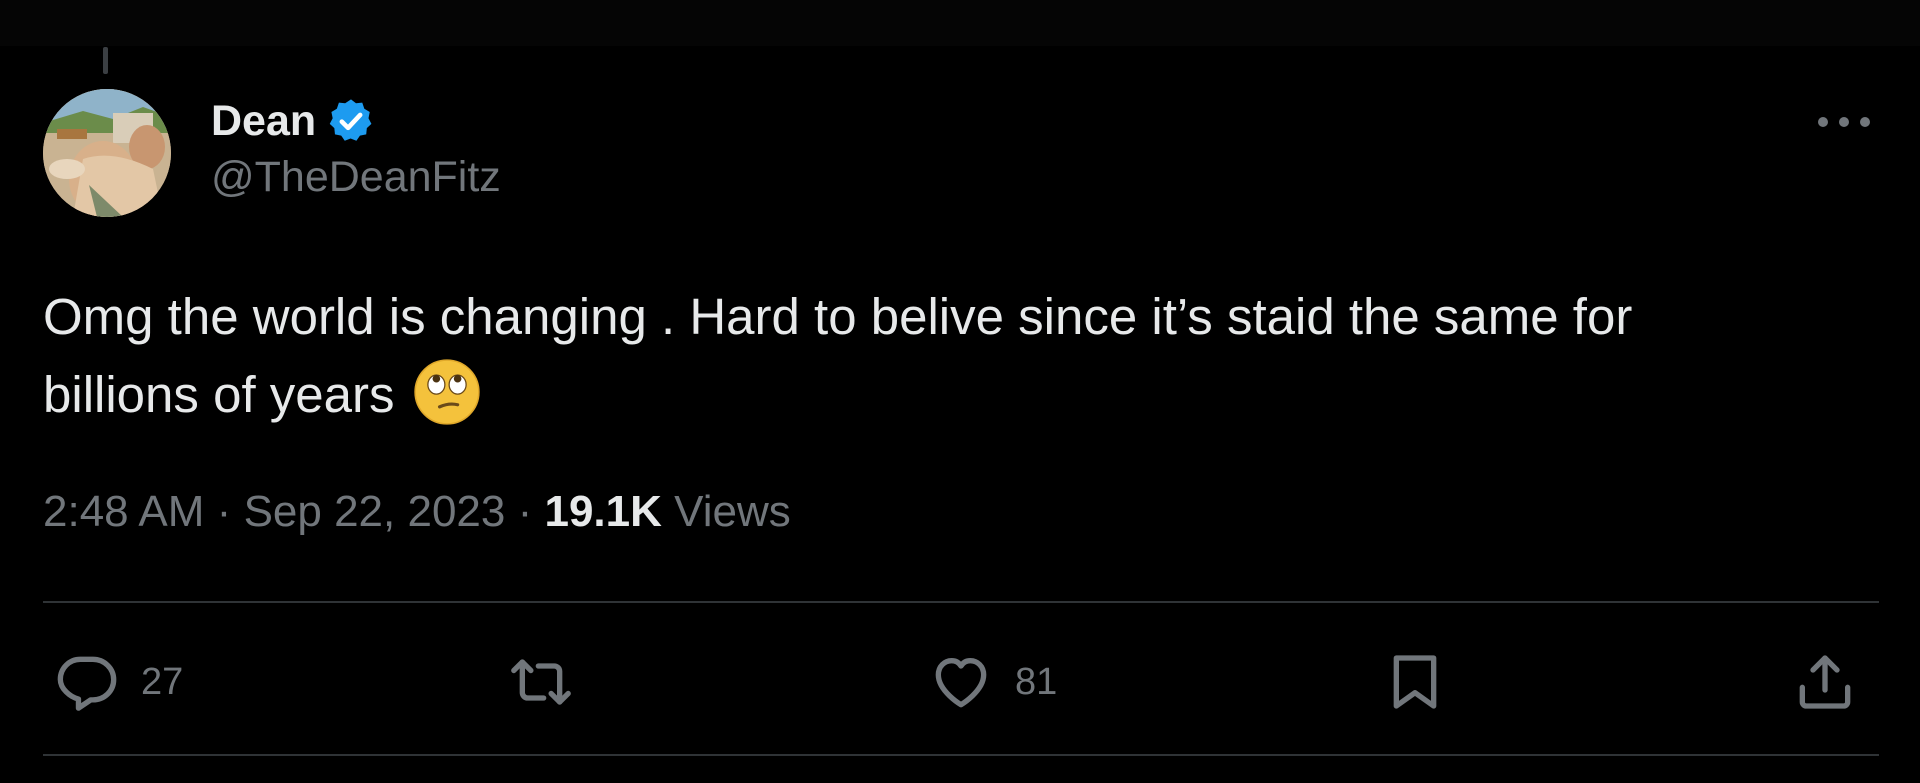 Image resolution: width=1920 pixels, height=783 pixels. Describe the element at coordinates (446, 392) in the screenshot. I see `face-with-rolling-eyes-icon` at that location.